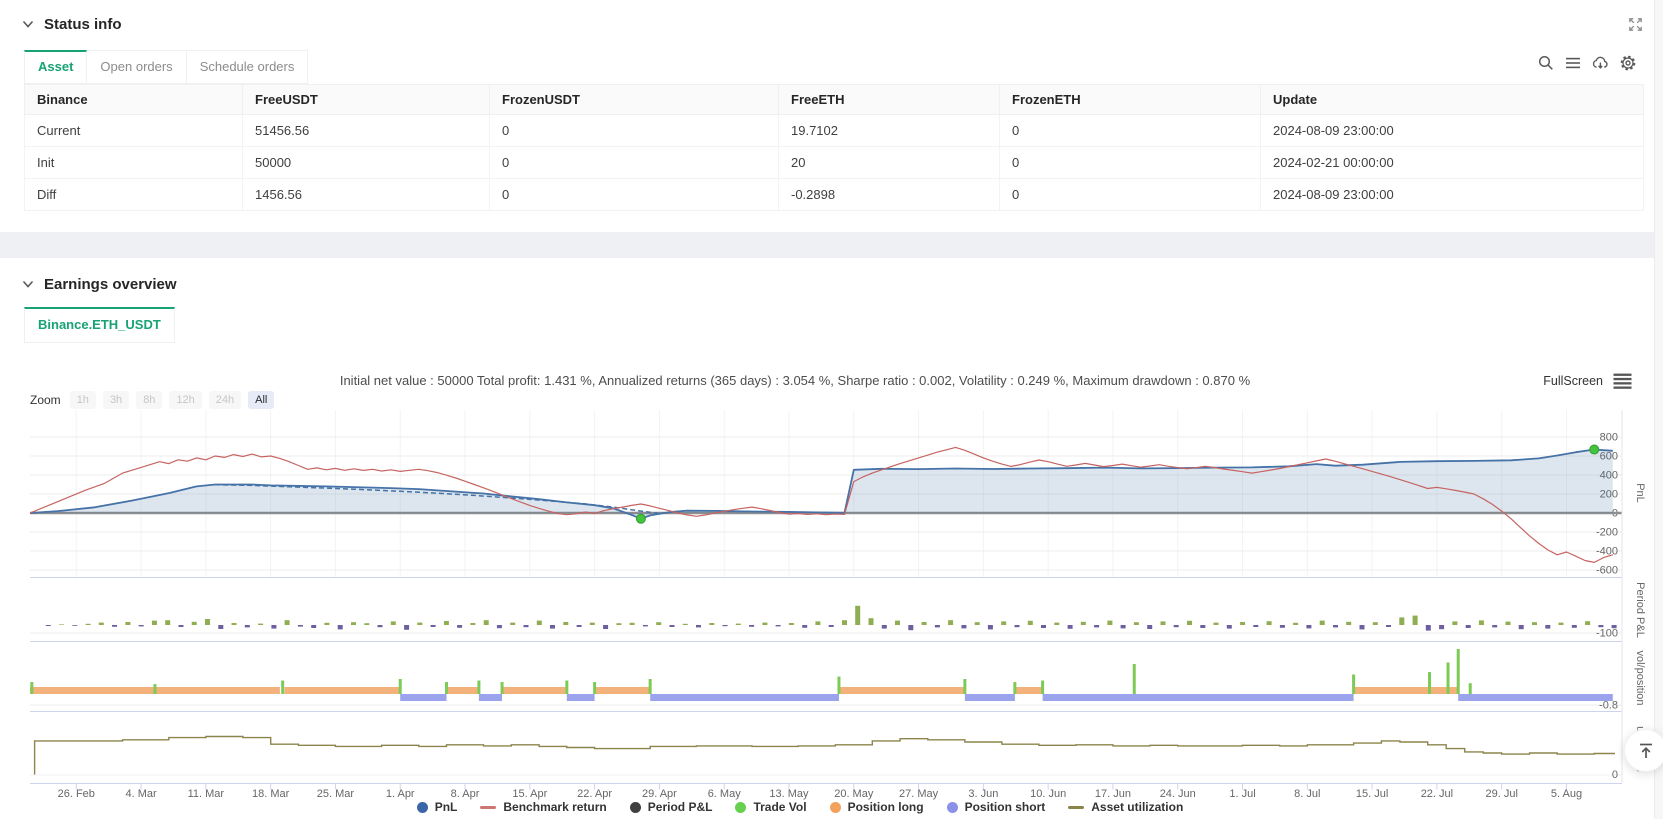  What do you see at coordinates (366, 162) in the screenshot?
I see `table-cell: 50000` at bounding box center [366, 162].